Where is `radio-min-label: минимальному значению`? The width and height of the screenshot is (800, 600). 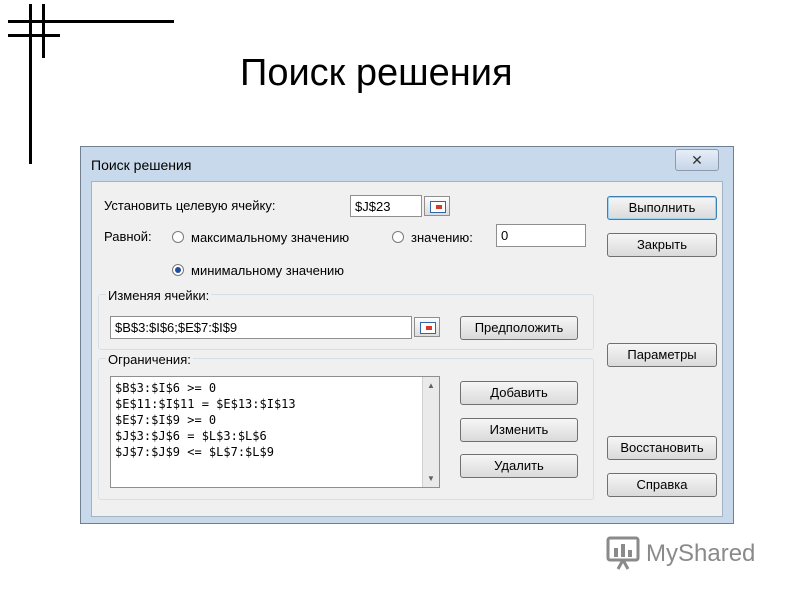 radio-min-label: минимальному значению is located at coordinates (267, 270).